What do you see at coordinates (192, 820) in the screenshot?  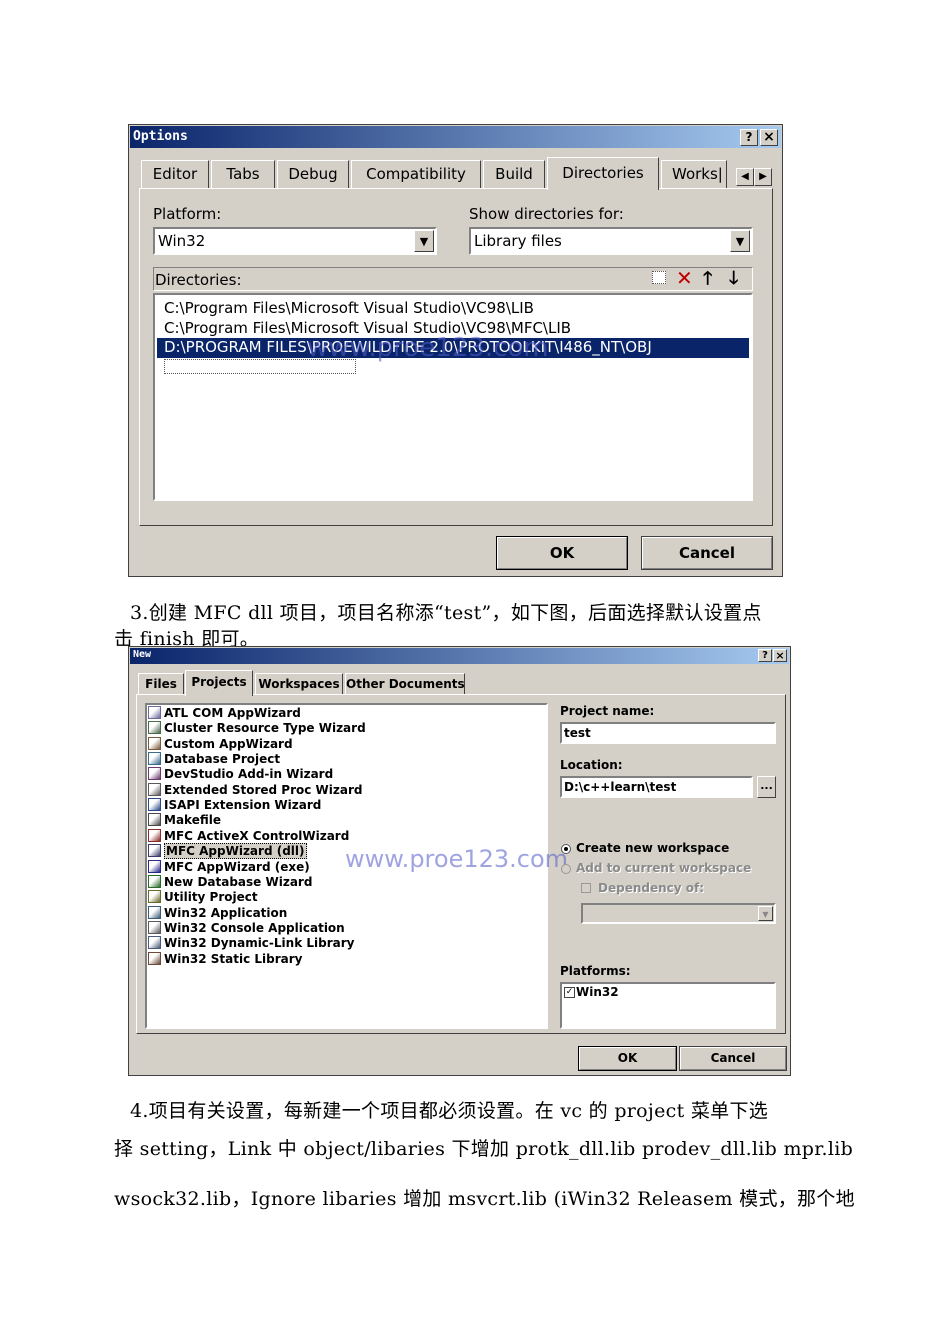 I see `project-item-label: Makefile` at bounding box center [192, 820].